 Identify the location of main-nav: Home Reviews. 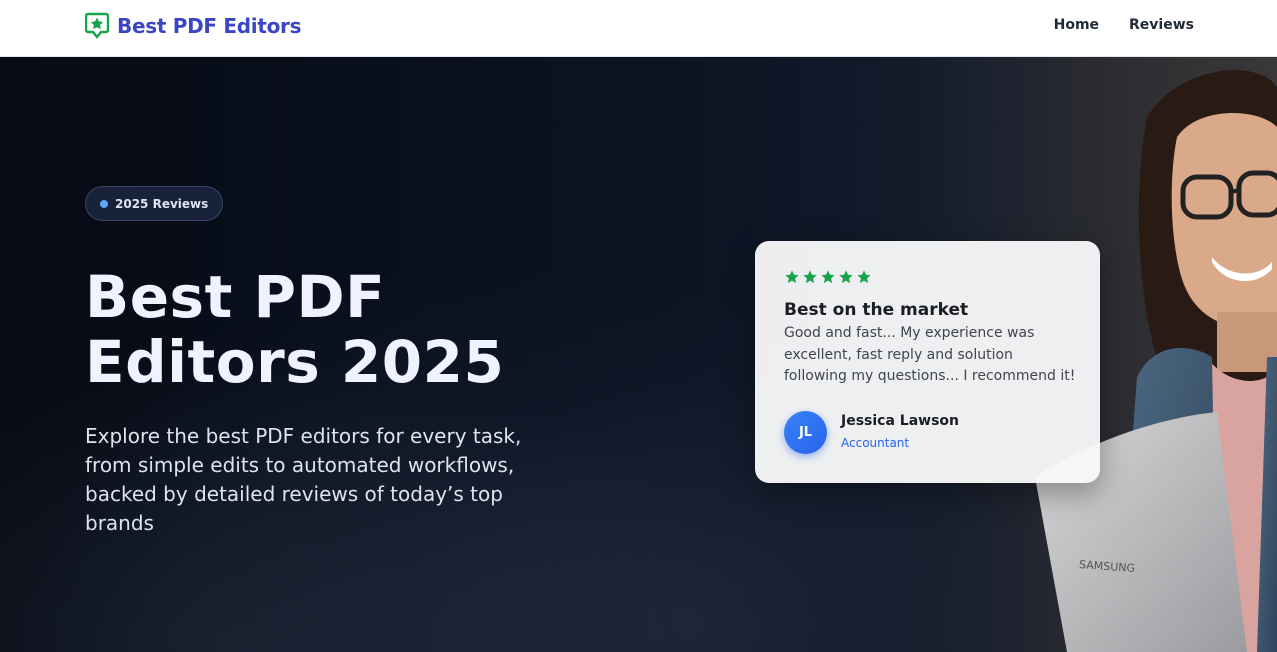
(1124, 25).